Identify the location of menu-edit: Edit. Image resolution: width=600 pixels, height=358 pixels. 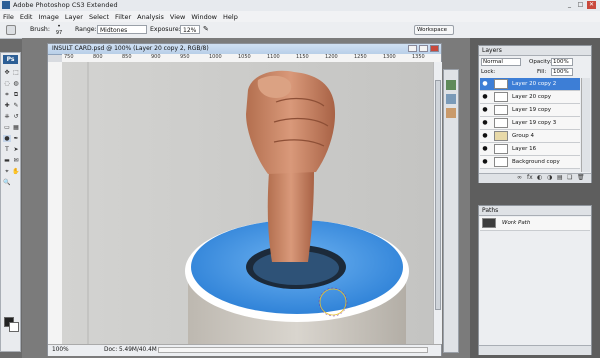
(26, 17).